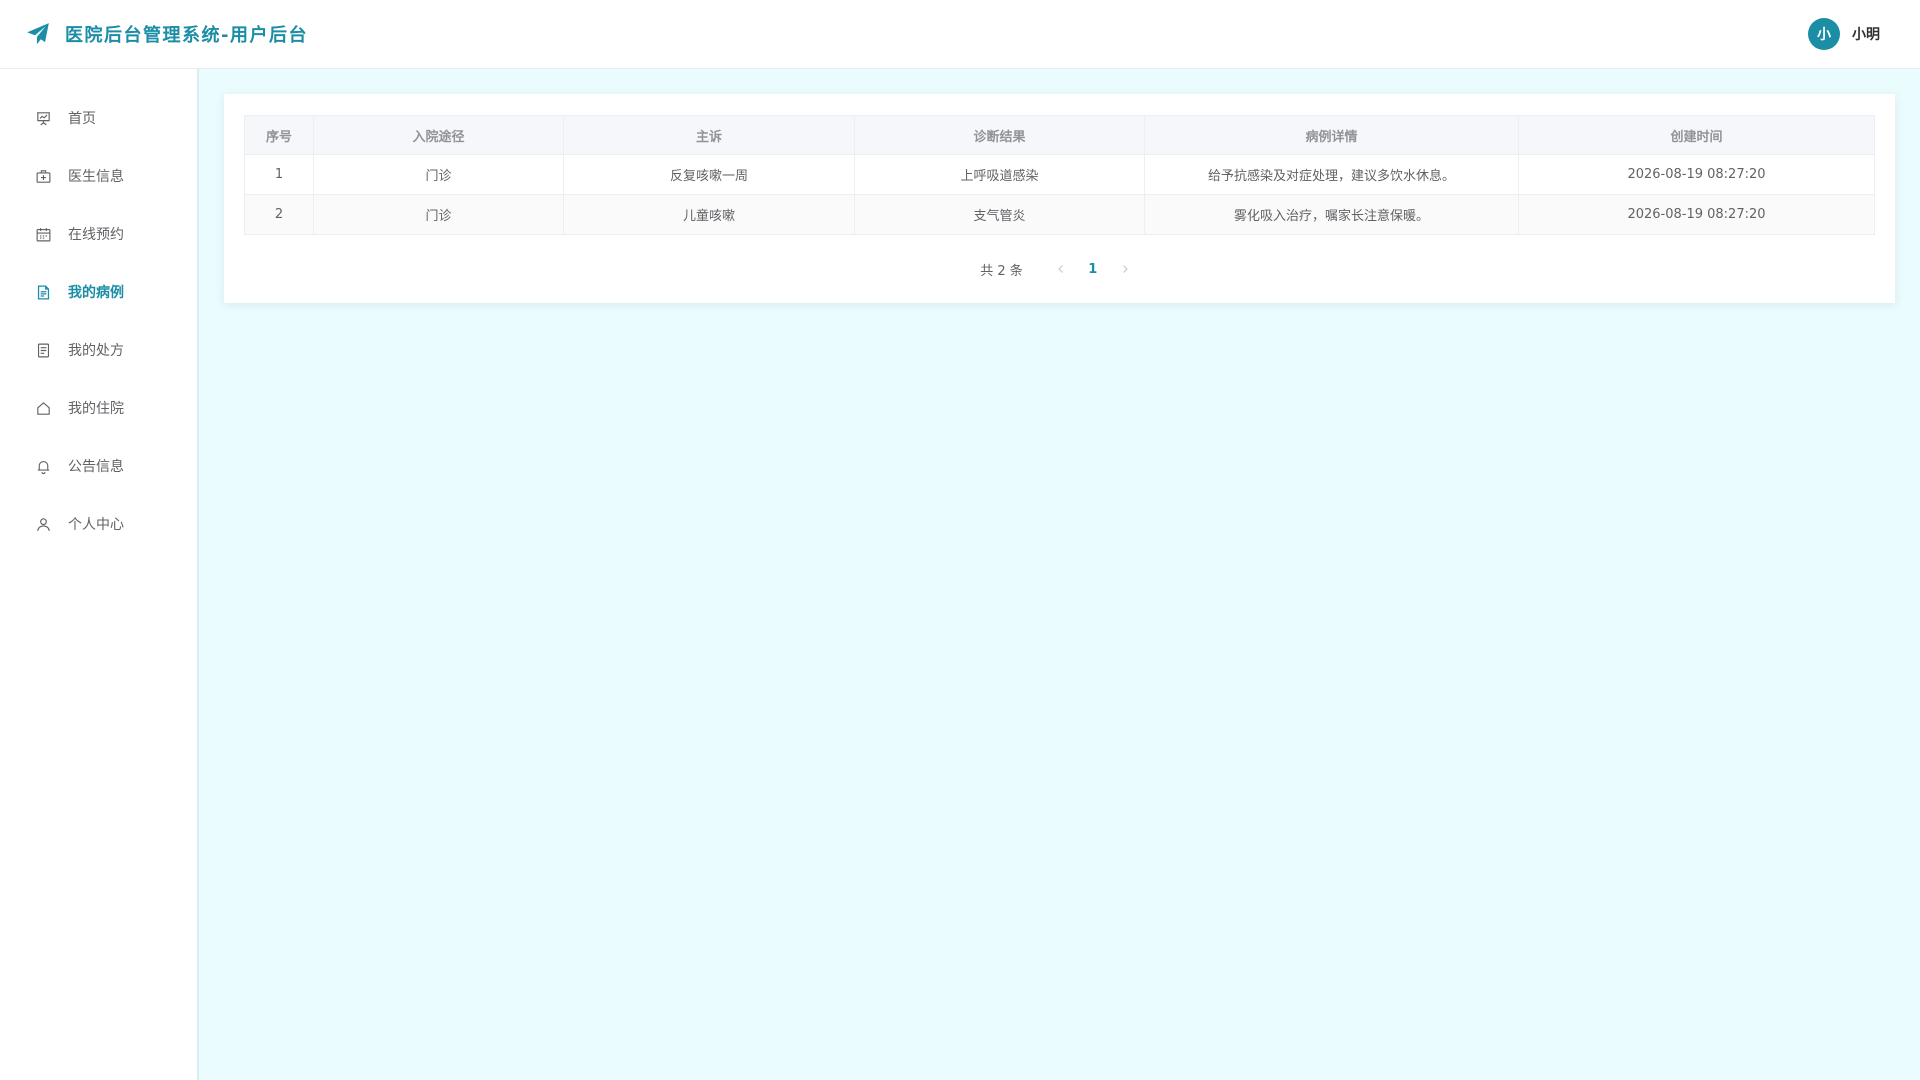  I want to click on sidebar-item-appointment: 在线预约, so click(98, 234).